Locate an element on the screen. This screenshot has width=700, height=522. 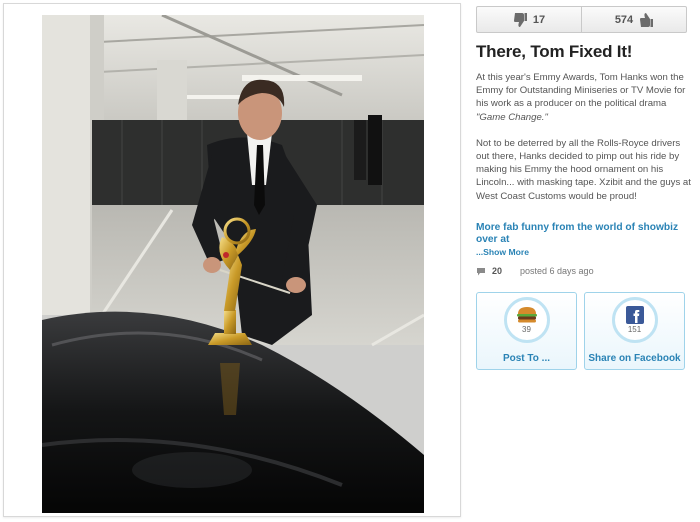
facebook-count: 151 is located at coordinates (634, 329).